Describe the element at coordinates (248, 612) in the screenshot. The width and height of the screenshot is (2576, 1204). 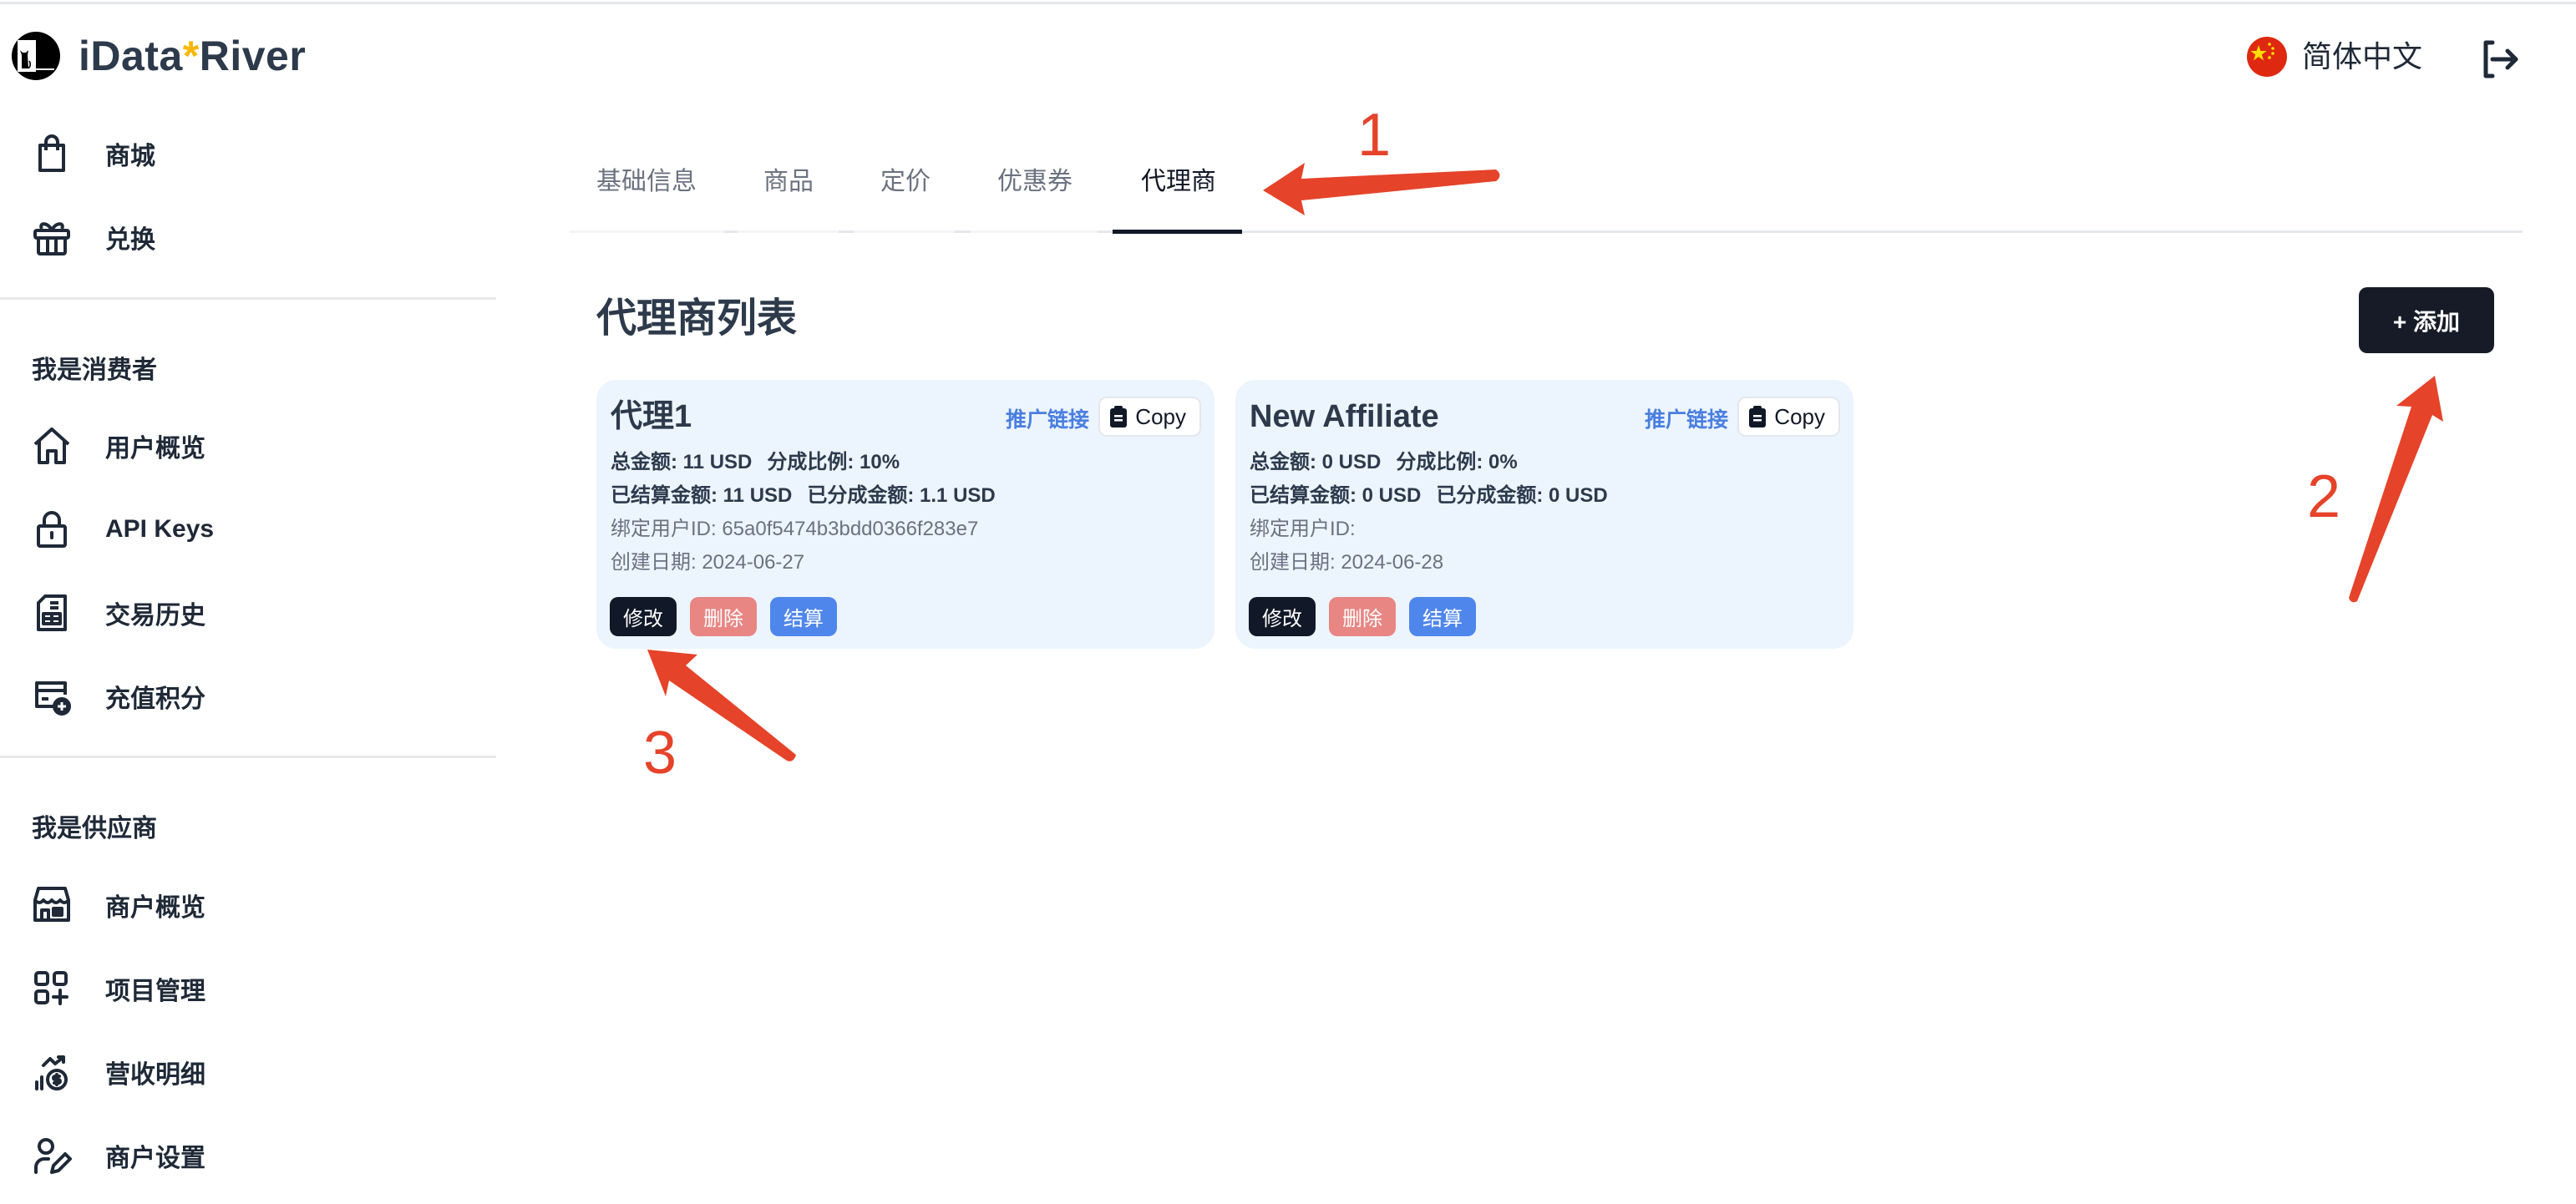
I see `sidebar-item-transaction-history: 交易历史` at that location.